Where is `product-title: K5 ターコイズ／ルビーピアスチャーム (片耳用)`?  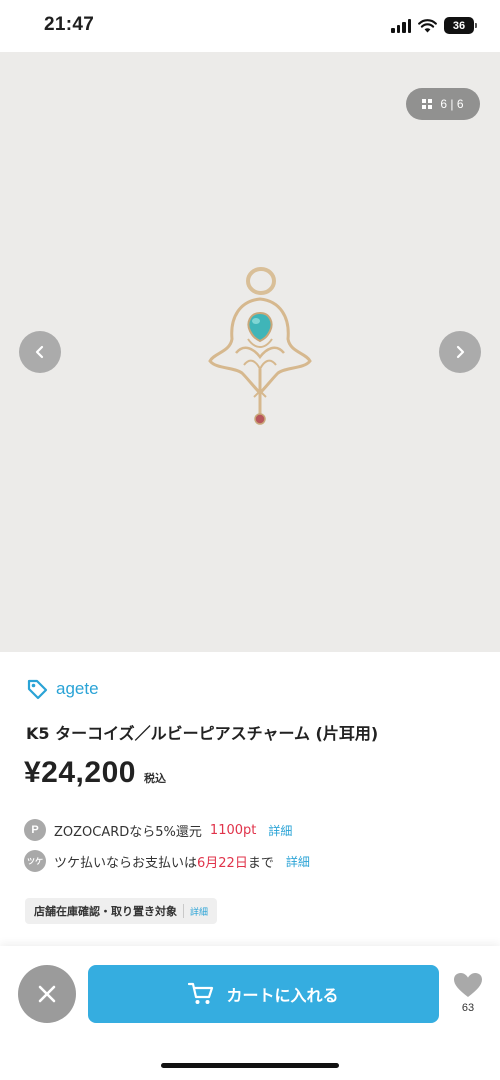 product-title: K5 ターコイズ／ルビーピアスチャーム (片耳用) is located at coordinates (202, 733).